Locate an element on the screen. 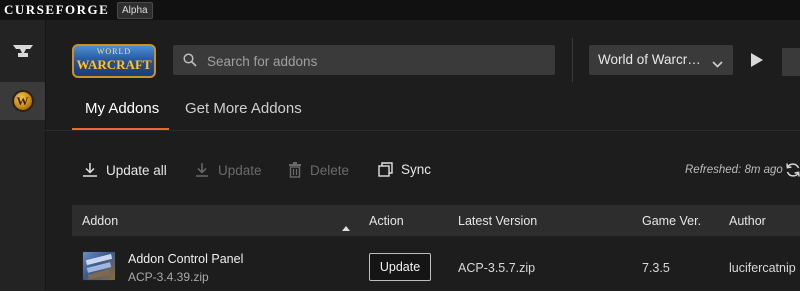 The image size is (800, 291). app-logo: CURSEFORGE is located at coordinates (57, 9).